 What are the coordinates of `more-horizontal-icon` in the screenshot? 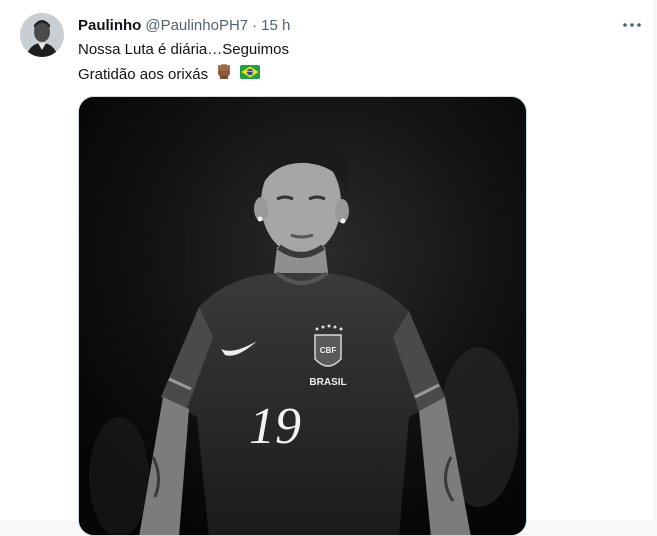 It's located at (632, 25).